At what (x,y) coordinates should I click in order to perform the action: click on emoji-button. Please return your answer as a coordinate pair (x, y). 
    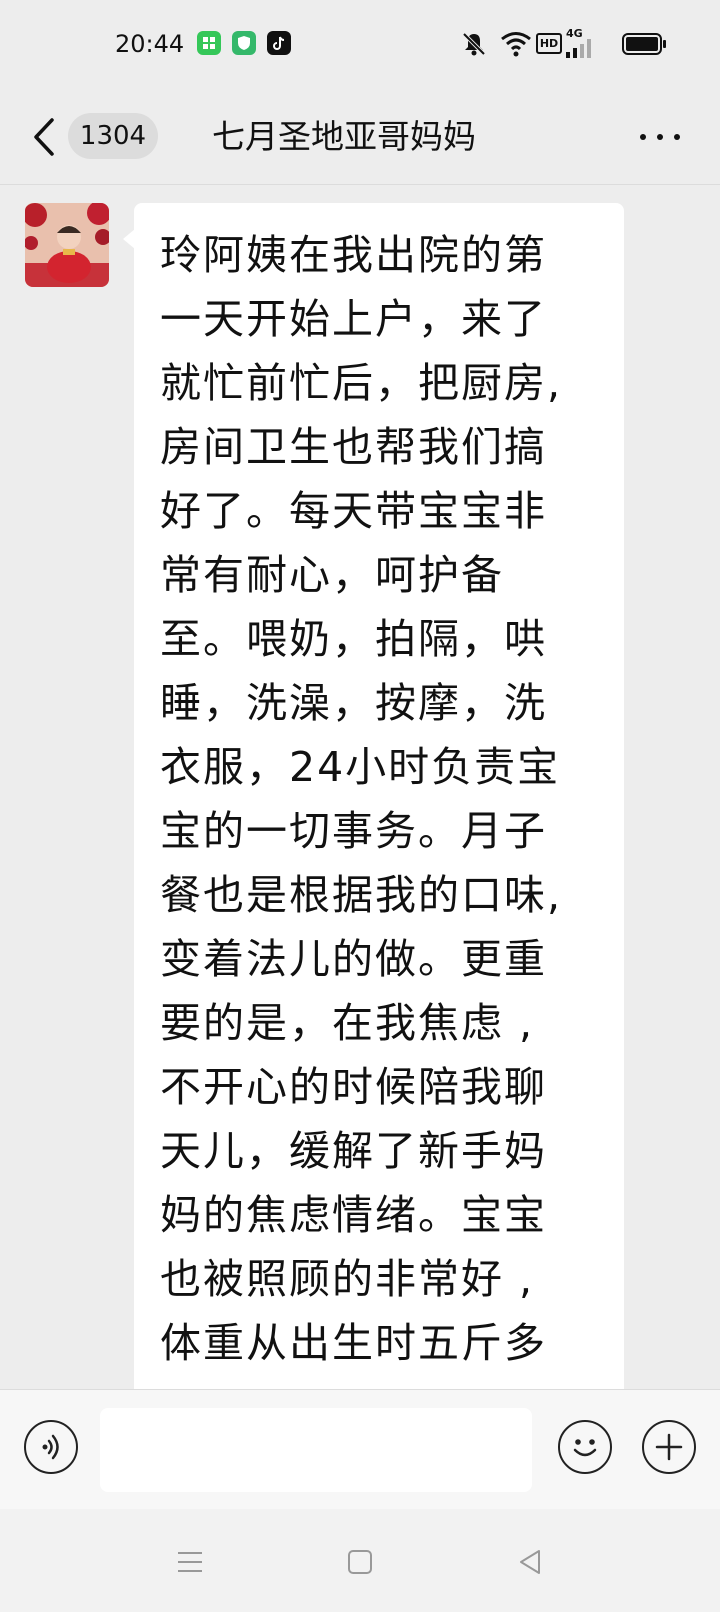
    Looking at the image, I should click on (585, 1447).